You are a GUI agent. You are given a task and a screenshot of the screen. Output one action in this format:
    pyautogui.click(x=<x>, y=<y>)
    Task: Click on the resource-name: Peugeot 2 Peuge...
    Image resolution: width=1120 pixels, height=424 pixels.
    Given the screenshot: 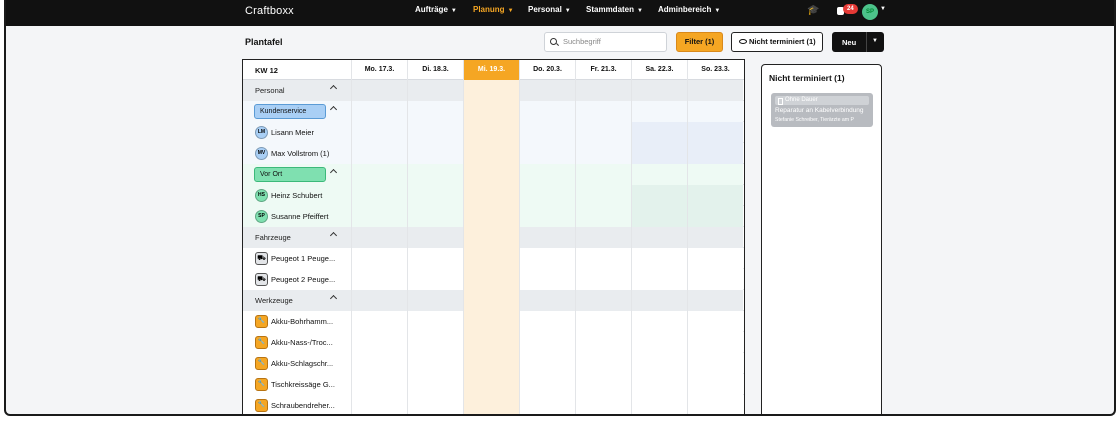 What is the action you would take?
    pyautogui.click(x=303, y=279)
    